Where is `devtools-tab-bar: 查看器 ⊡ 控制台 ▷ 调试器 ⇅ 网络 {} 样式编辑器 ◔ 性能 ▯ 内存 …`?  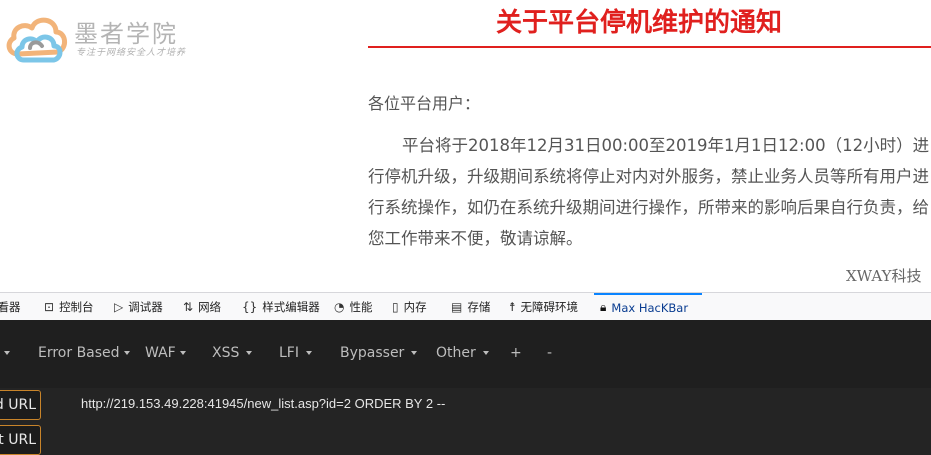
devtools-tab-bar: 查看器 ⊡ 控制台 ▷ 调试器 ⇅ 网络 {} 样式编辑器 ◔ 性能 ▯ 内存 … is located at coordinates (465, 306).